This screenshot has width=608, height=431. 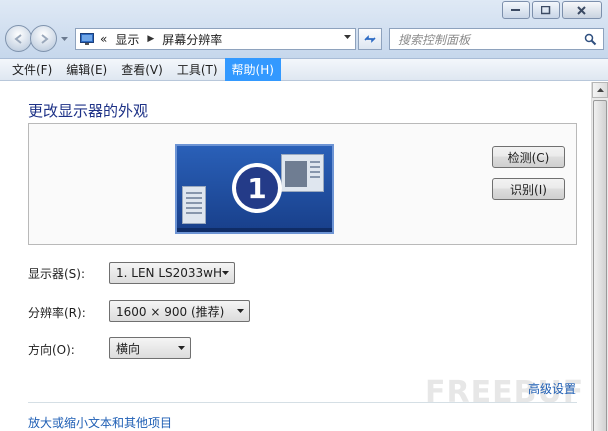 What do you see at coordinates (57, 313) in the screenshot?
I see `resolution-label: 分辨率(R):` at bounding box center [57, 313].